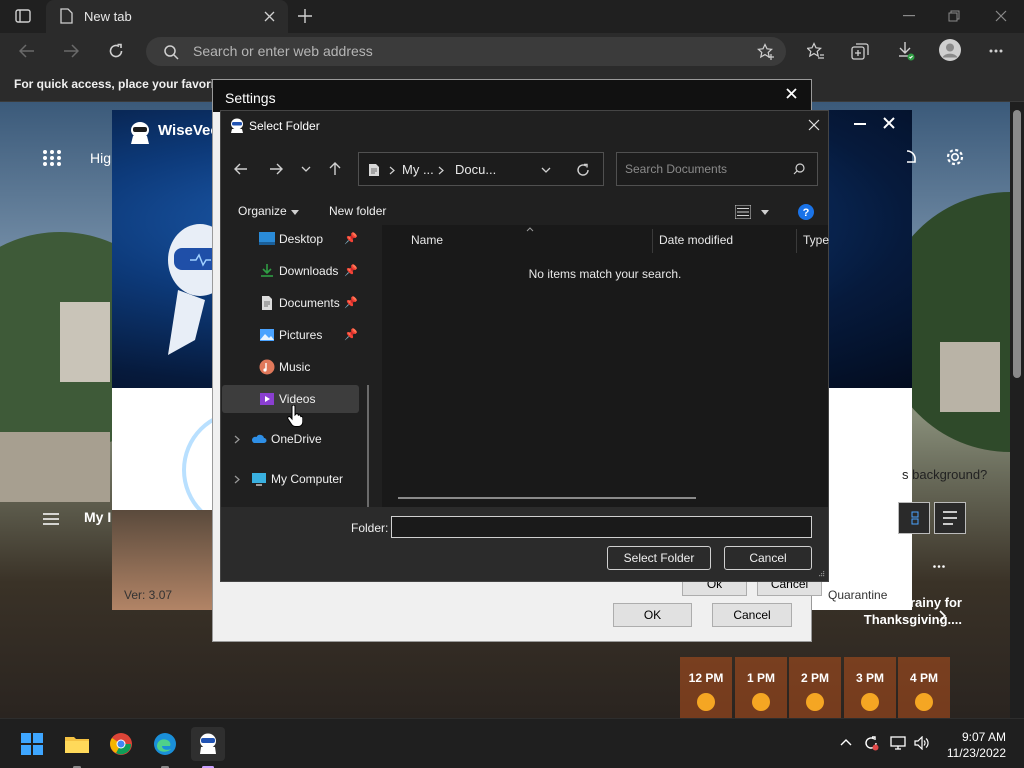 The image size is (1024, 768). What do you see at coordinates (889, 123) in the screenshot?
I see `wv-close-icon` at bounding box center [889, 123].